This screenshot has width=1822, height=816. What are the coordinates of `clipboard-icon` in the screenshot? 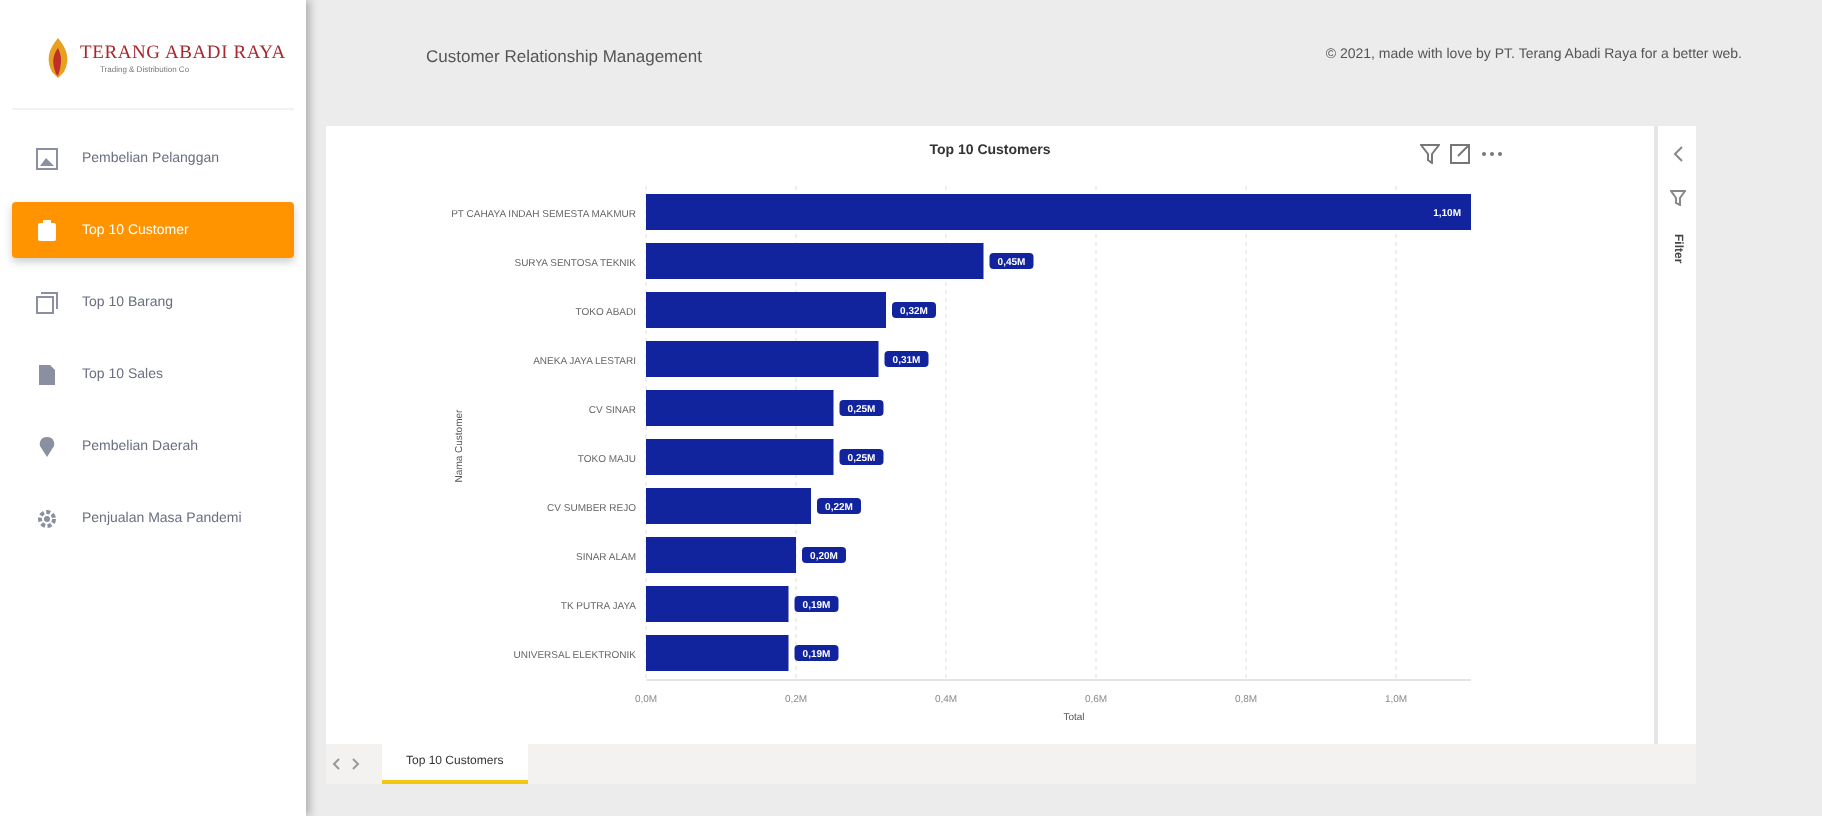 It's located at (47, 230).